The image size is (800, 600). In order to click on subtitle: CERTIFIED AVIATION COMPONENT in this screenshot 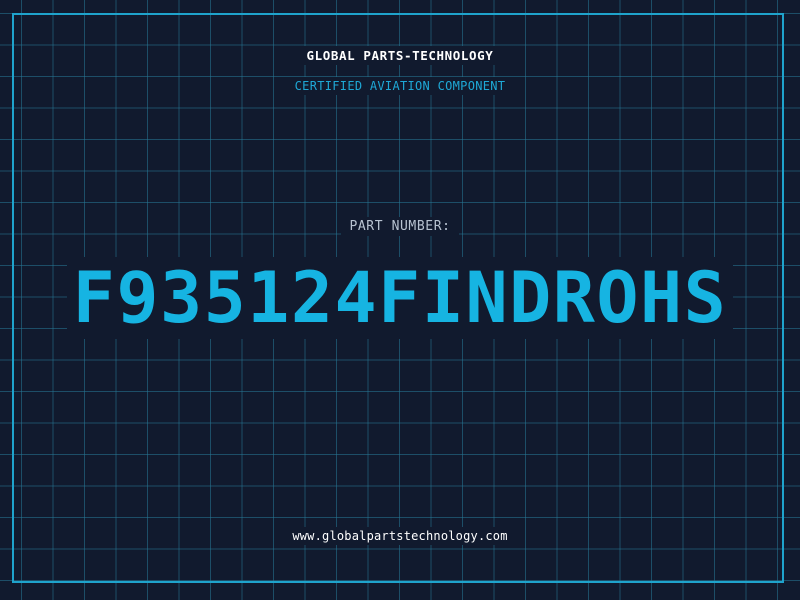, I will do `click(400, 86)`.